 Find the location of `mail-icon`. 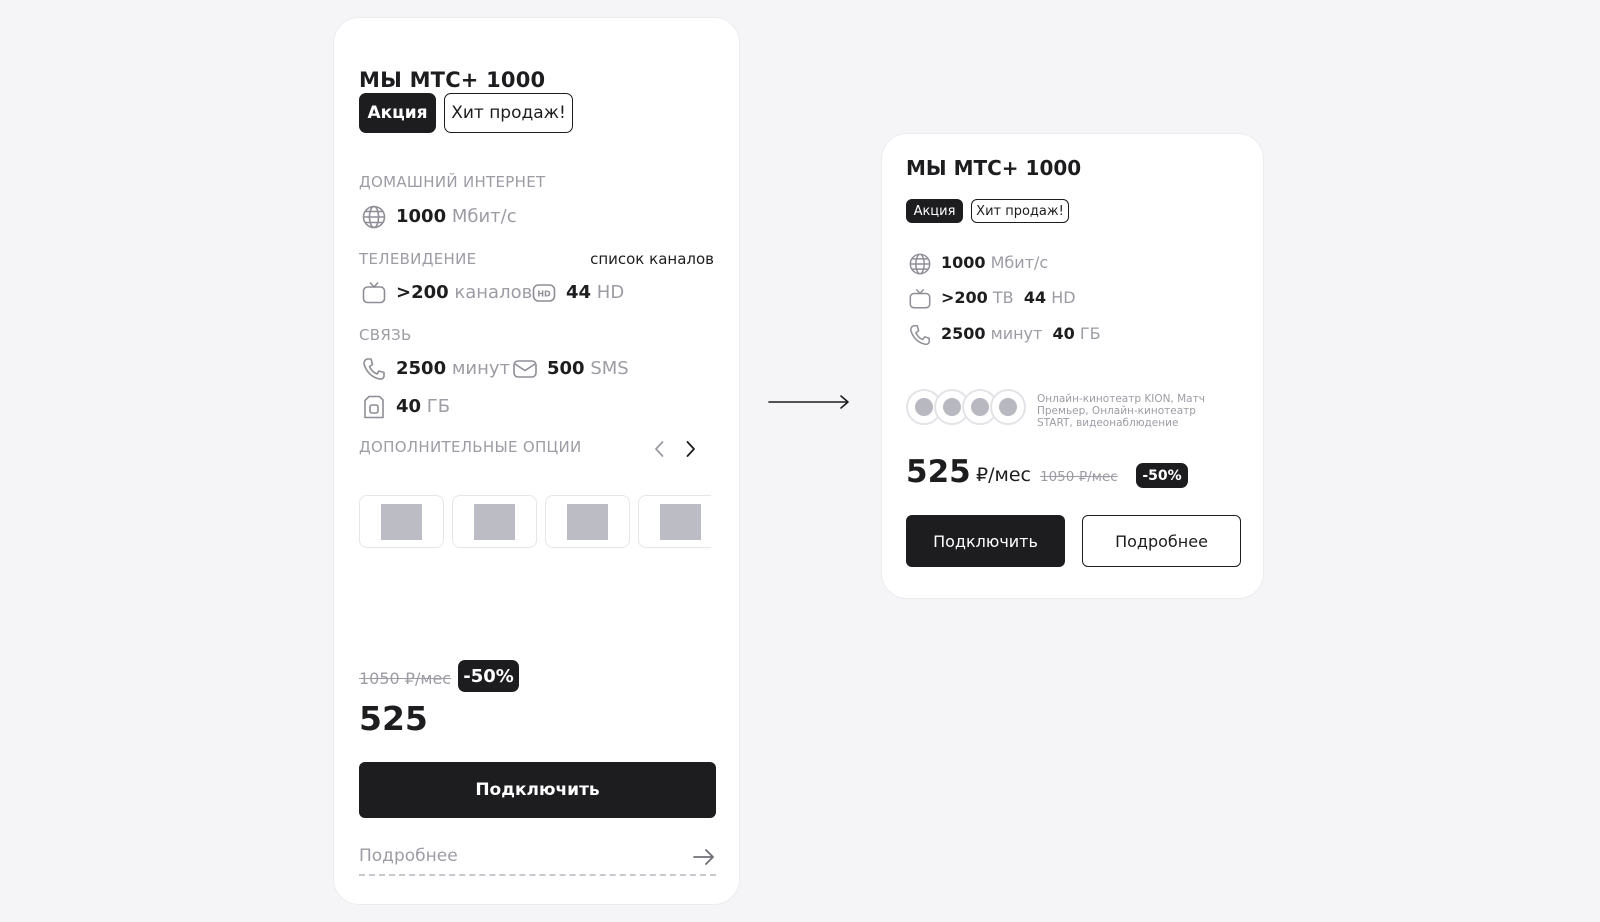

mail-icon is located at coordinates (525, 369).